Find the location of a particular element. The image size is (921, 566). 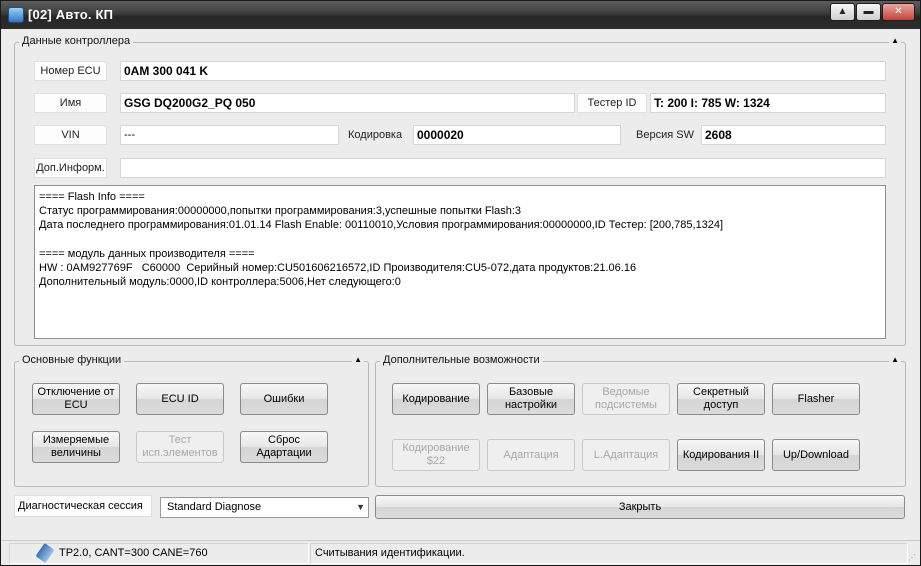

extra-info-label: Доп.Информ. is located at coordinates (70, 168).